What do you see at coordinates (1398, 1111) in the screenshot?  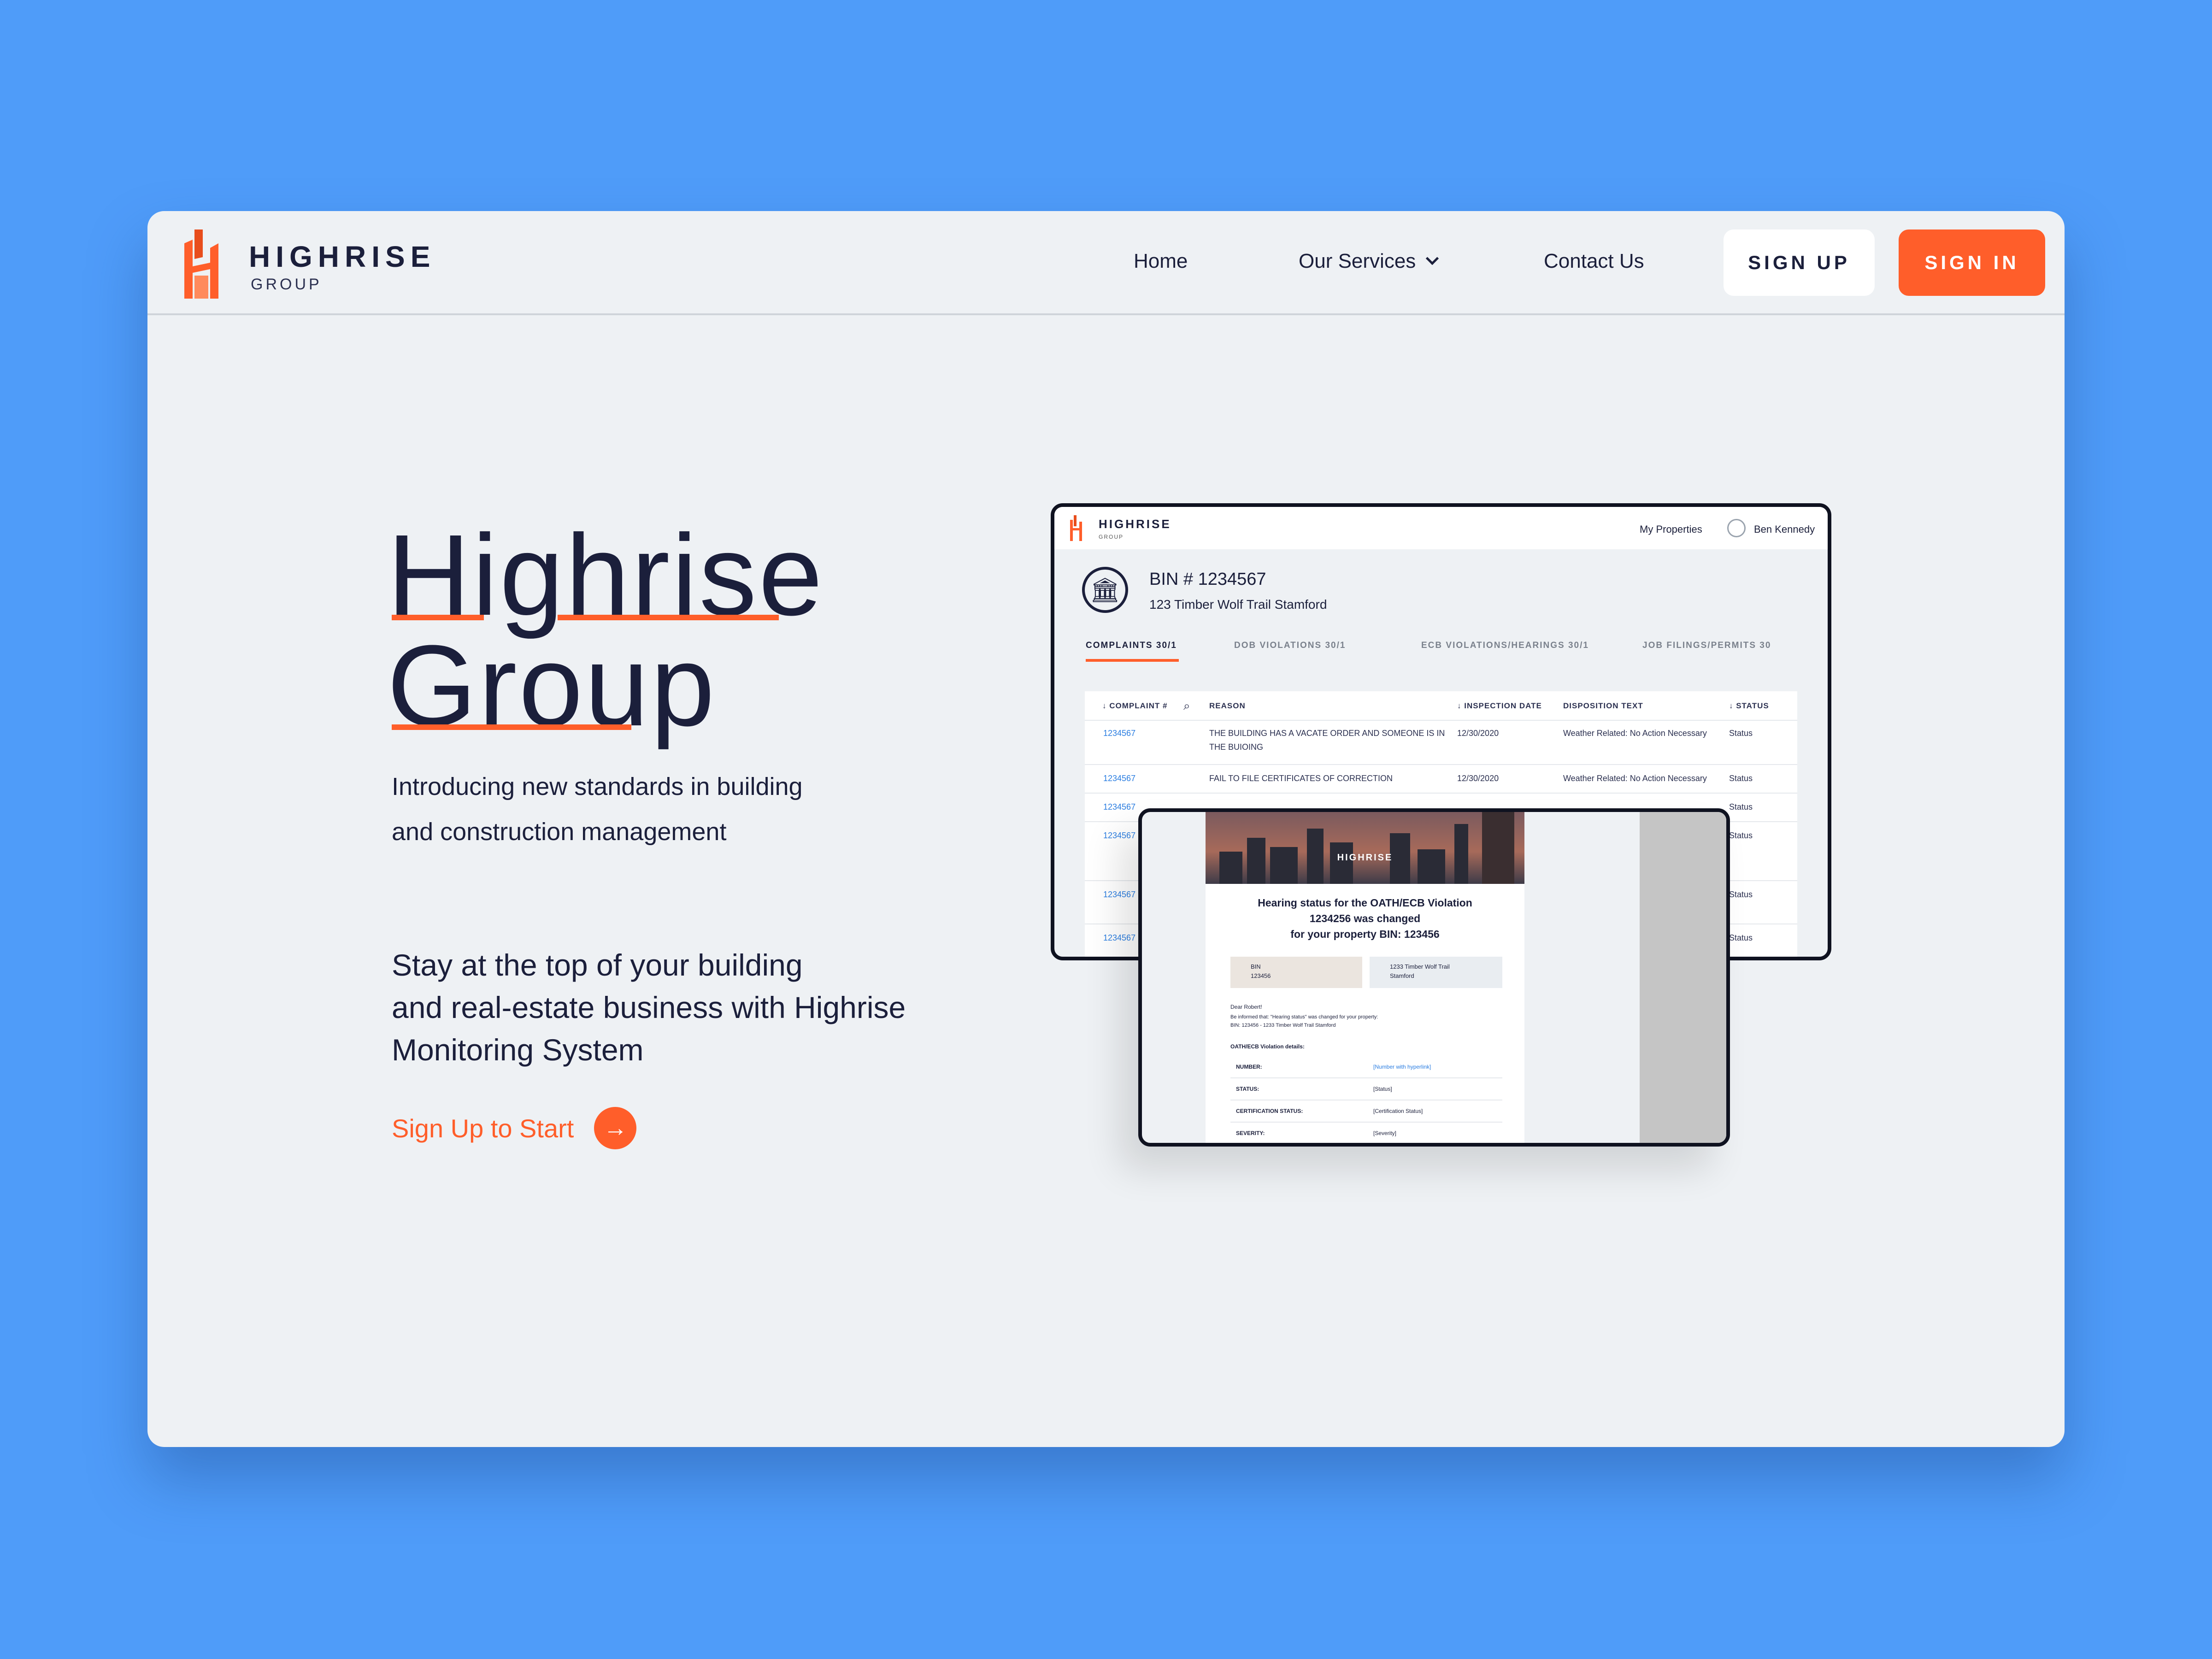 I see `detail-value: [Certification Status]` at bounding box center [1398, 1111].